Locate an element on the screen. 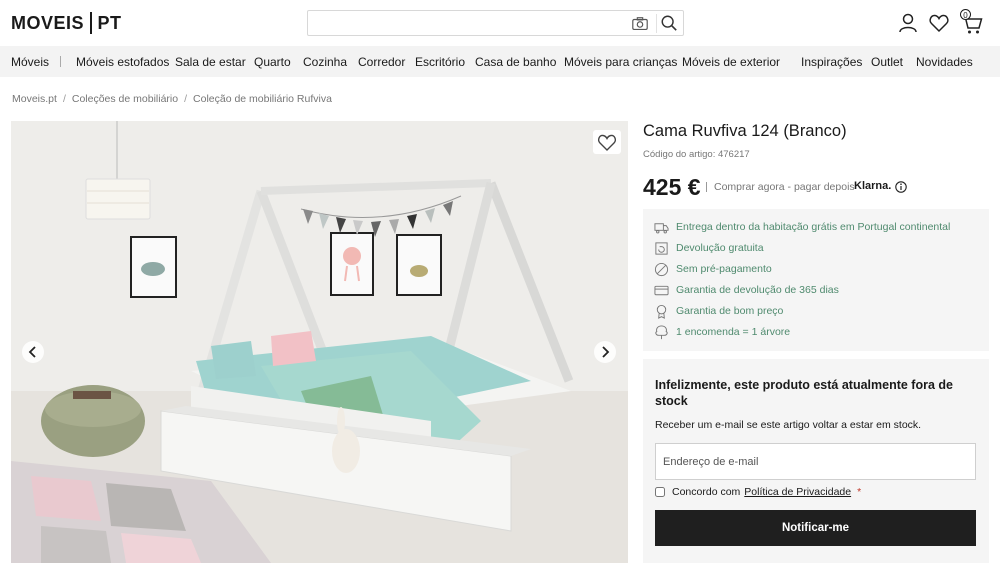  logo-text-left: MOVEIS is located at coordinates (48, 22).